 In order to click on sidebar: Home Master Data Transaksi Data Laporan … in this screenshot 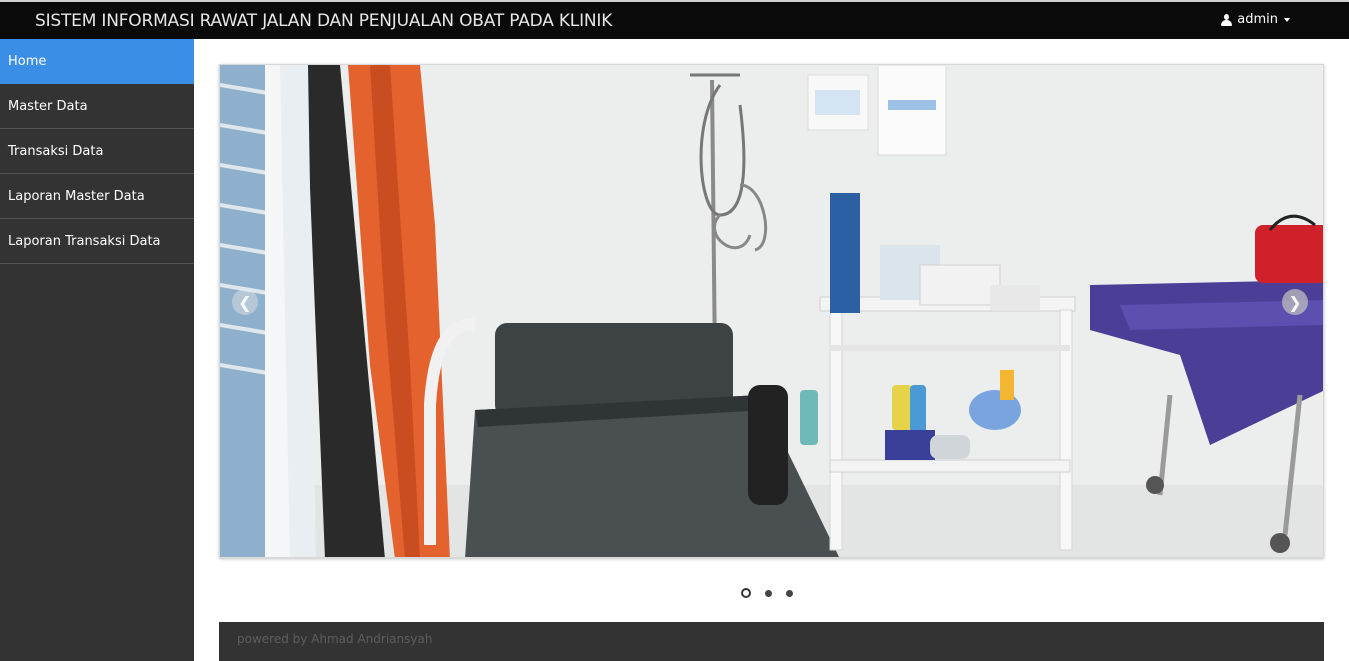, I will do `click(97, 350)`.